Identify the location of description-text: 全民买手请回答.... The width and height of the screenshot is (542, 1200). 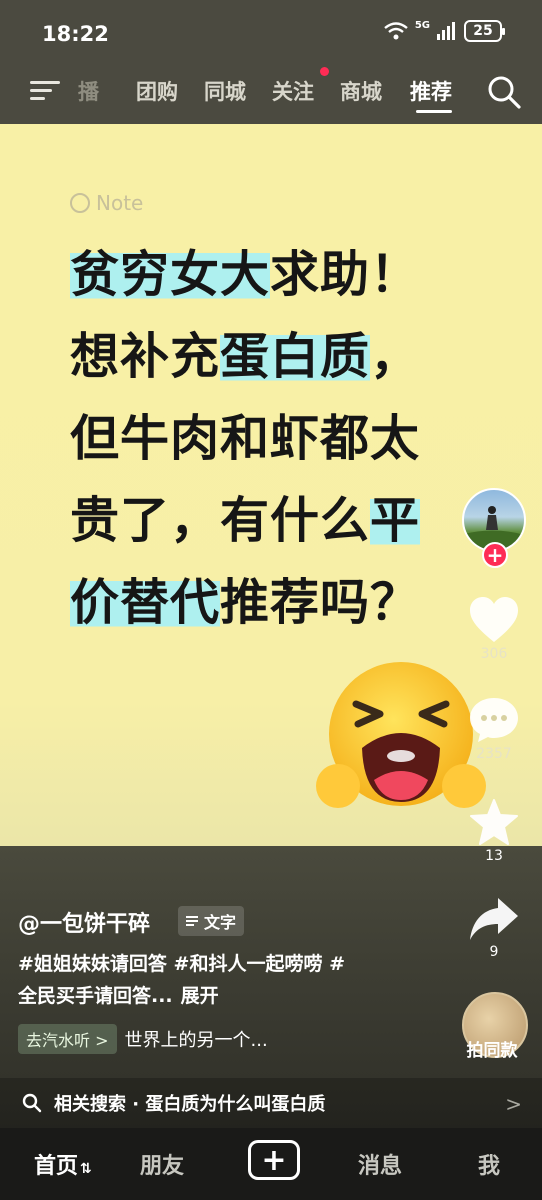
(95, 996).